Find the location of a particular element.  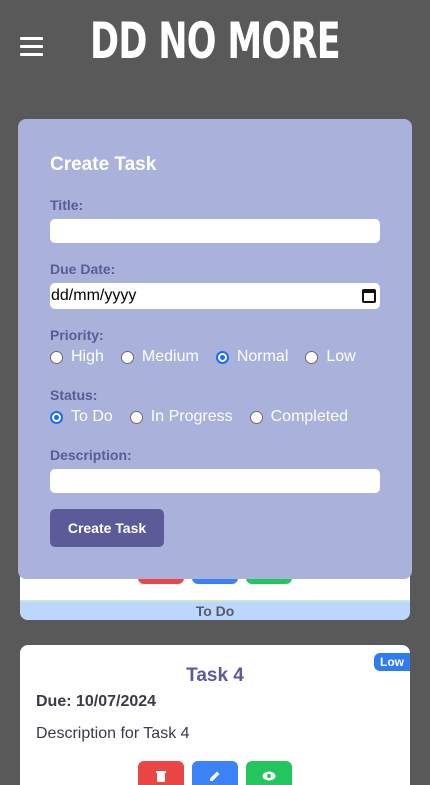

status-radio-completed is located at coordinates (256, 417).